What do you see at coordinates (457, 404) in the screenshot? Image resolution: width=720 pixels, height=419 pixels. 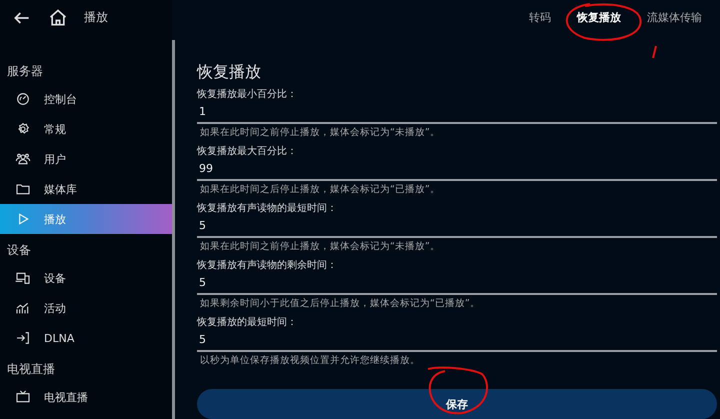 I see `save-button: 保存` at bounding box center [457, 404].